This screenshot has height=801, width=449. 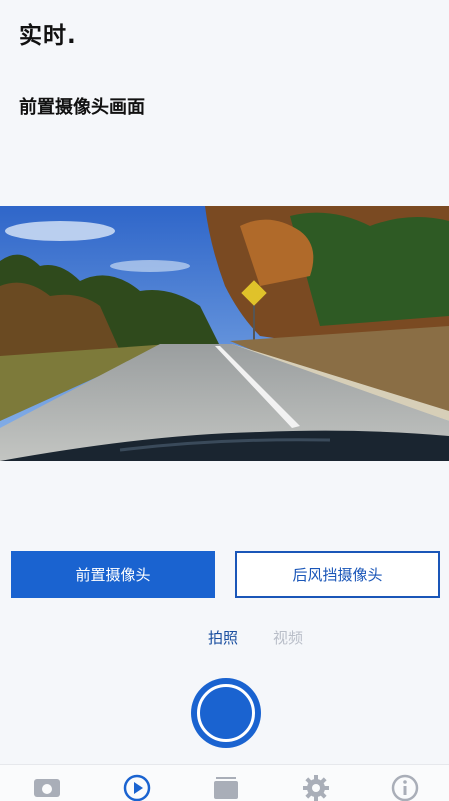 I want to click on dashcam-icon, so click(x=47, y=786).